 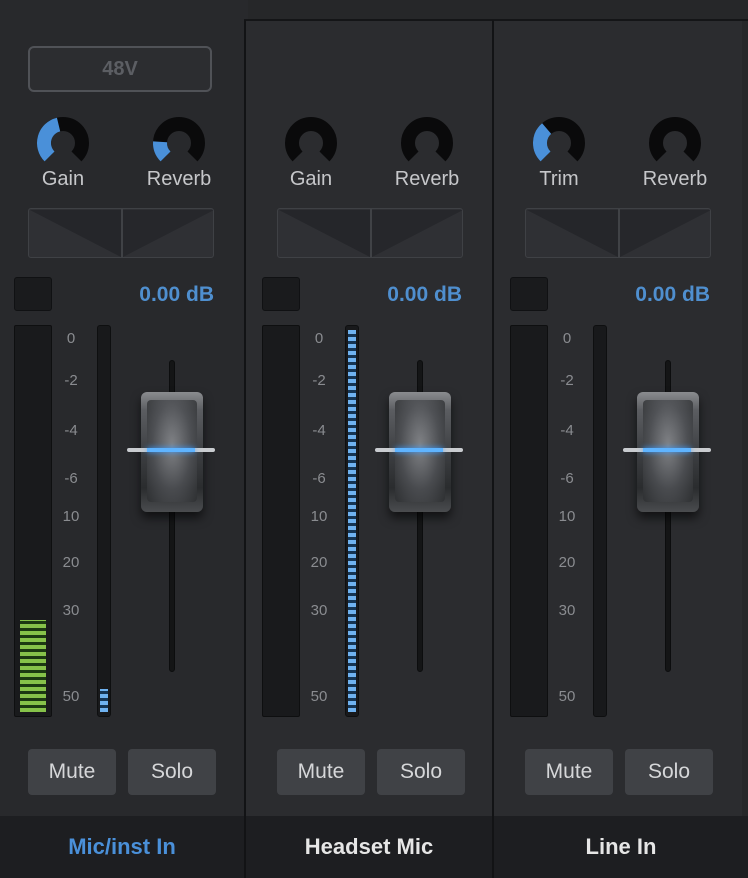 What do you see at coordinates (559, 179) in the screenshot?
I see `trim-knob-label: Trim` at bounding box center [559, 179].